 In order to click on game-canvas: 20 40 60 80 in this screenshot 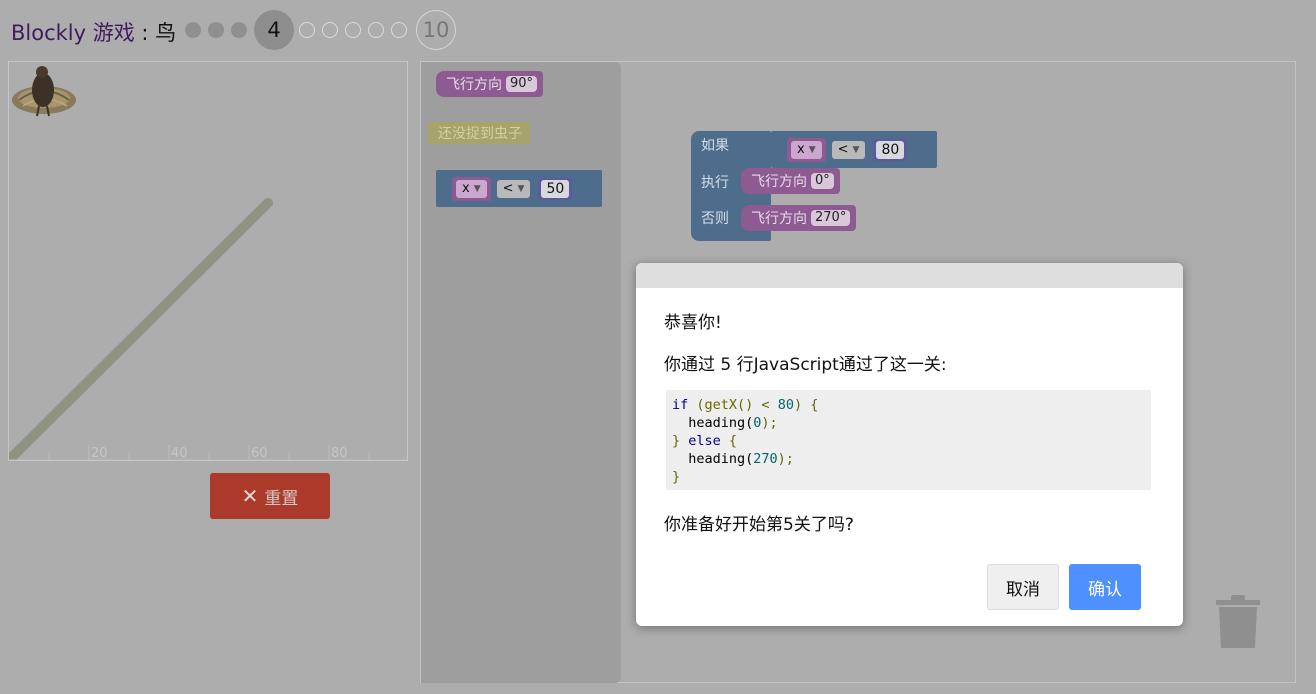, I will do `click(208, 329)`.